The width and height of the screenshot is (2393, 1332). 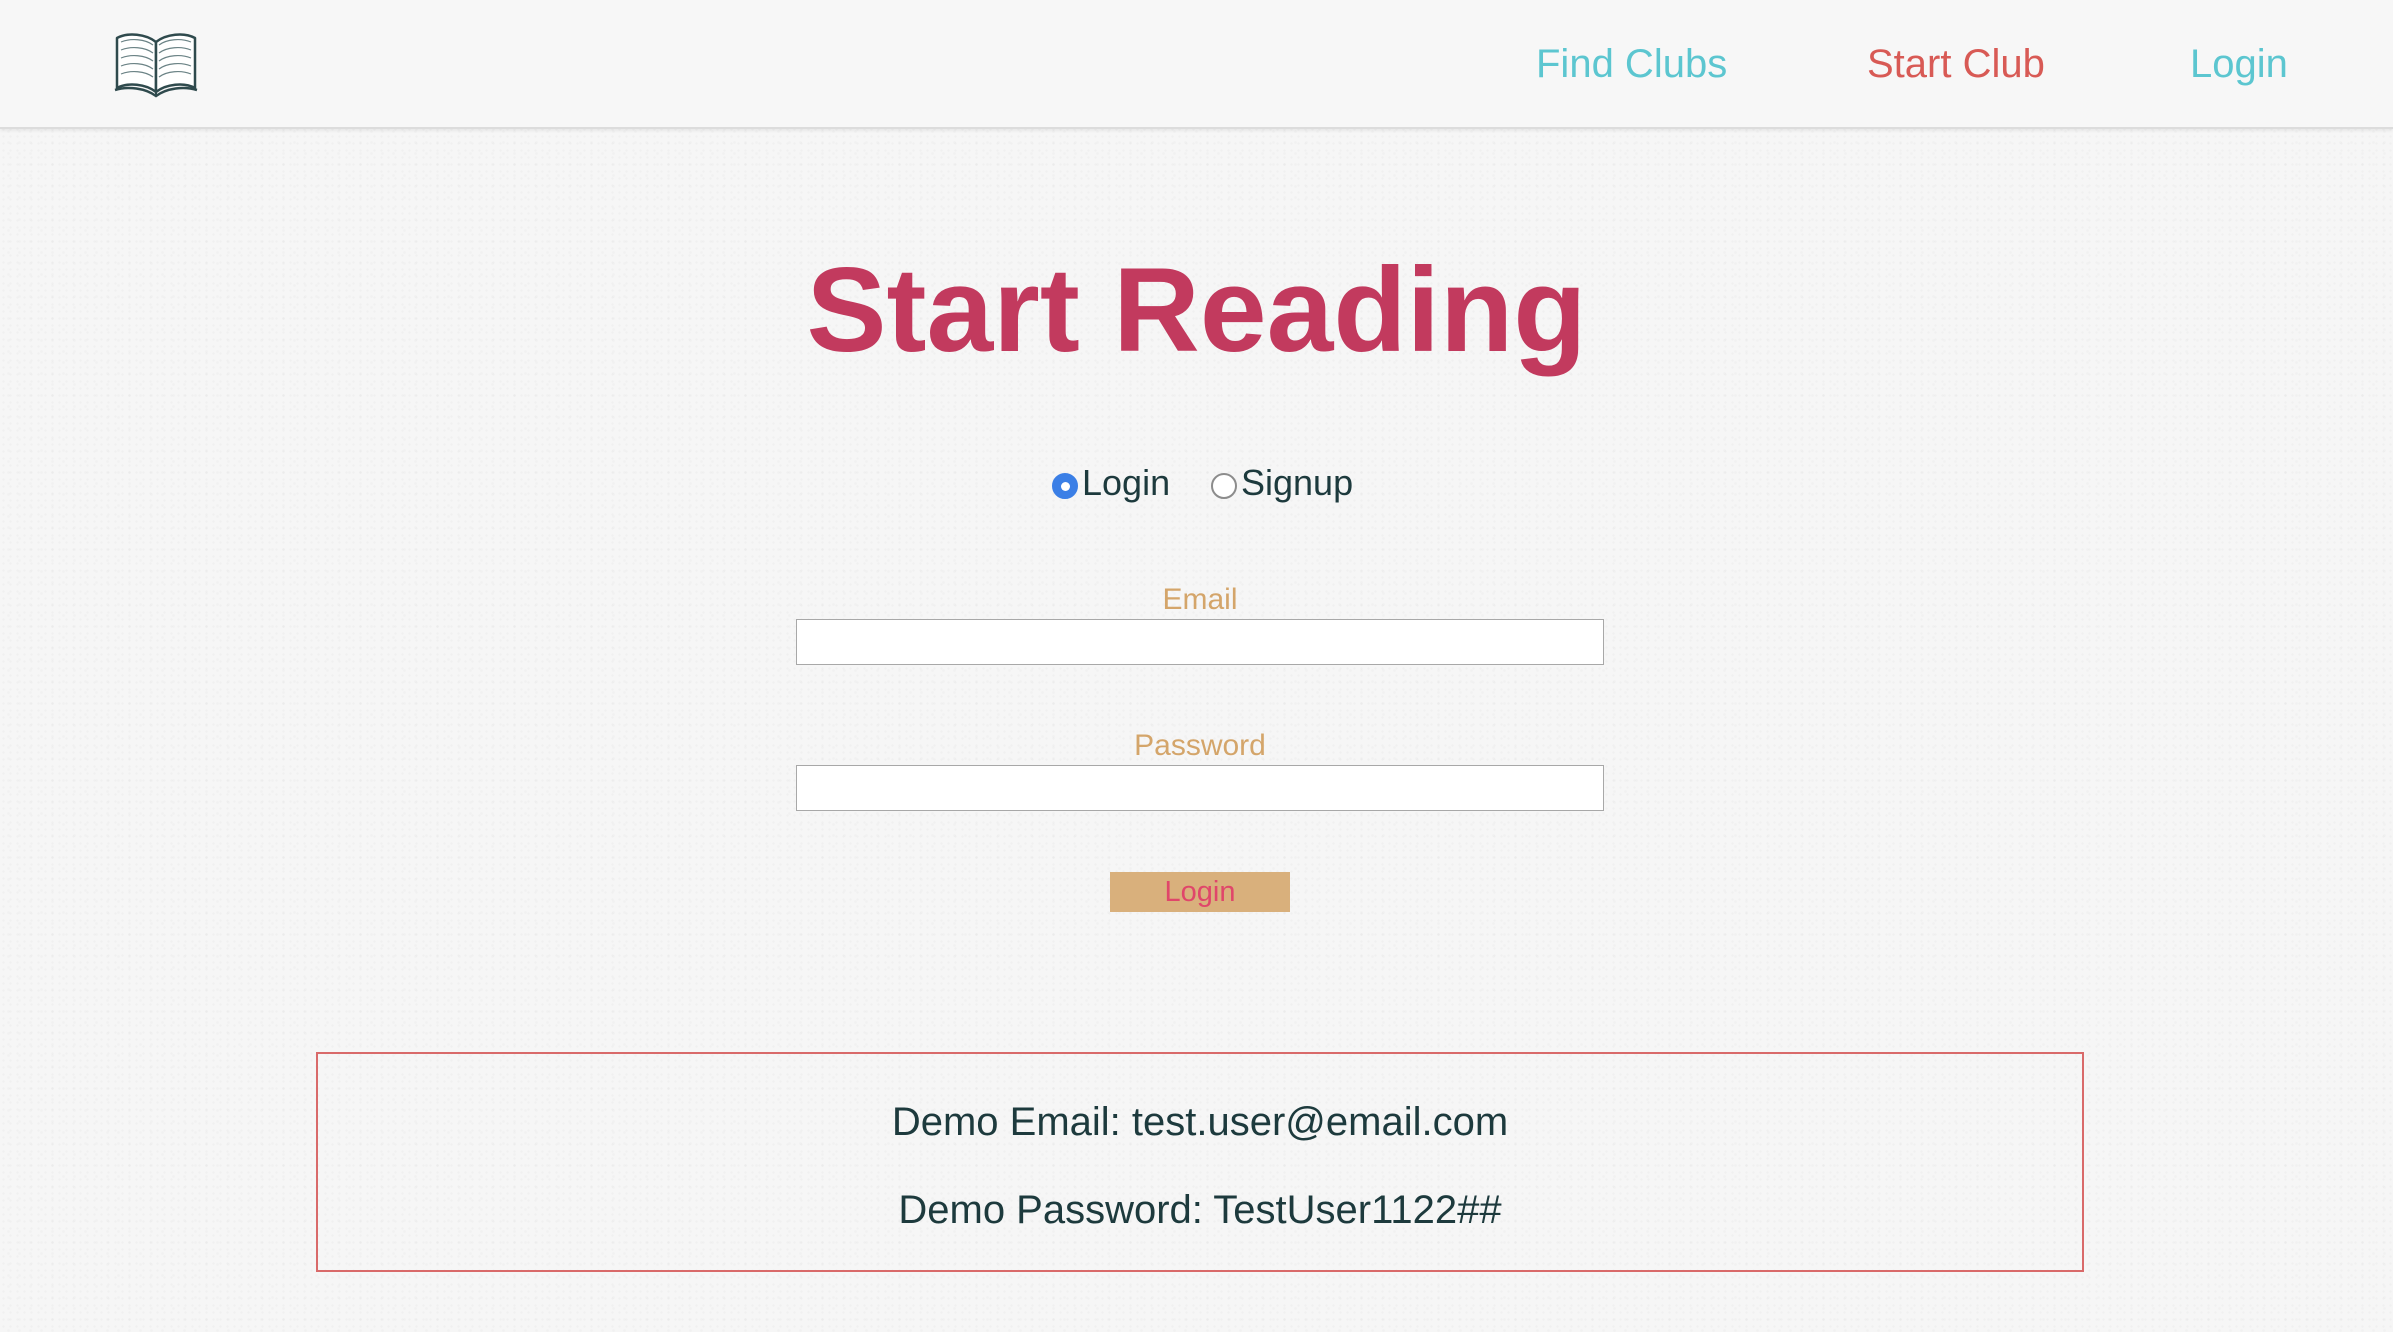 I want to click on nav-link-login: Login, so click(x=2239, y=64).